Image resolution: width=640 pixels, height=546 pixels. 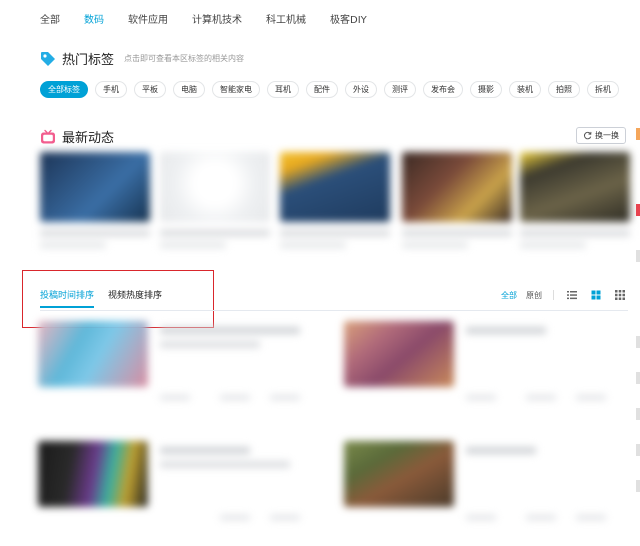 What do you see at coordinates (607, 135) in the screenshot?
I see `refresh-label: 换一换` at bounding box center [607, 135].